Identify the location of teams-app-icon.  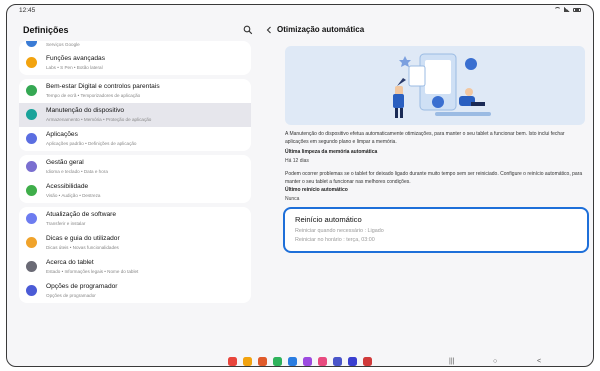
(337, 361).